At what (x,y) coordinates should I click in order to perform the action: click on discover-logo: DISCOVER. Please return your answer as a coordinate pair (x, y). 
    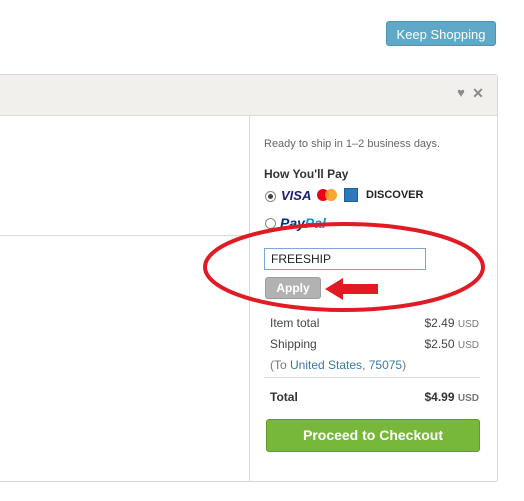
    Looking at the image, I should click on (395, 195).